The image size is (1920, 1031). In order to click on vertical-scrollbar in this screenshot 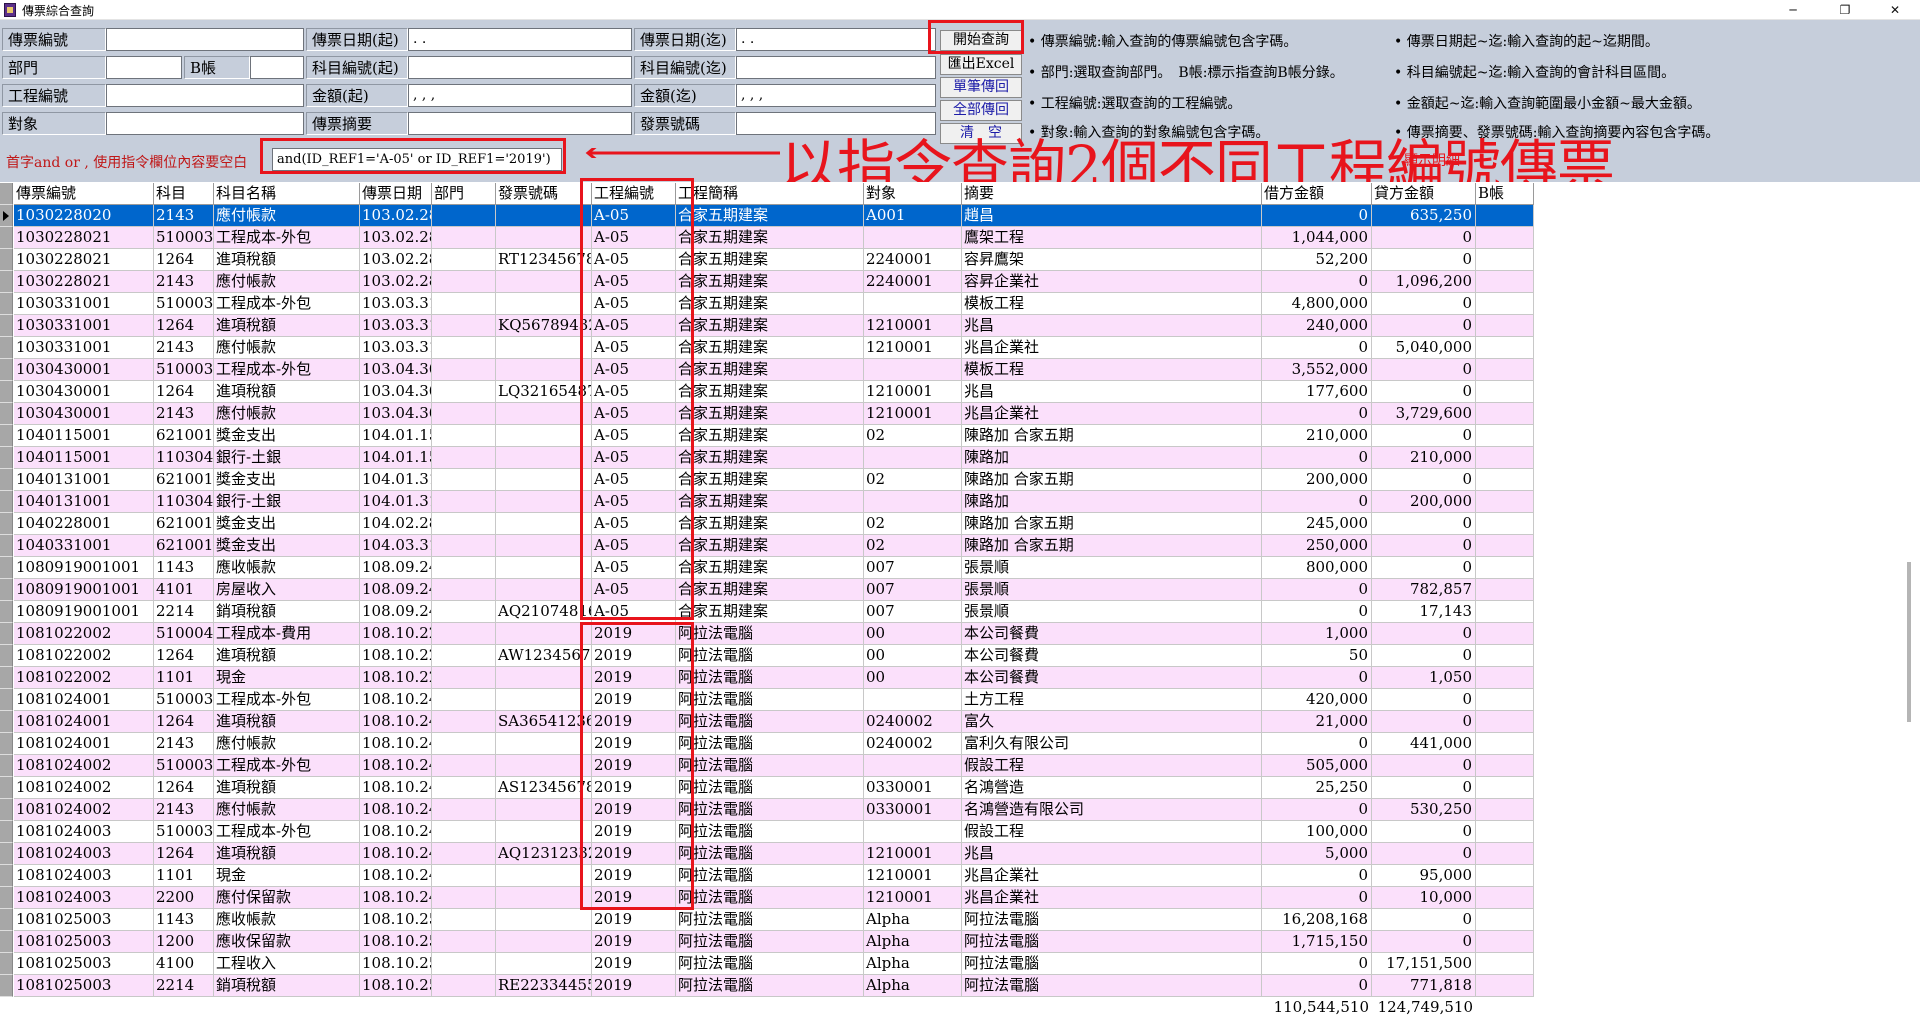, I will do `click(1909, 642)`.